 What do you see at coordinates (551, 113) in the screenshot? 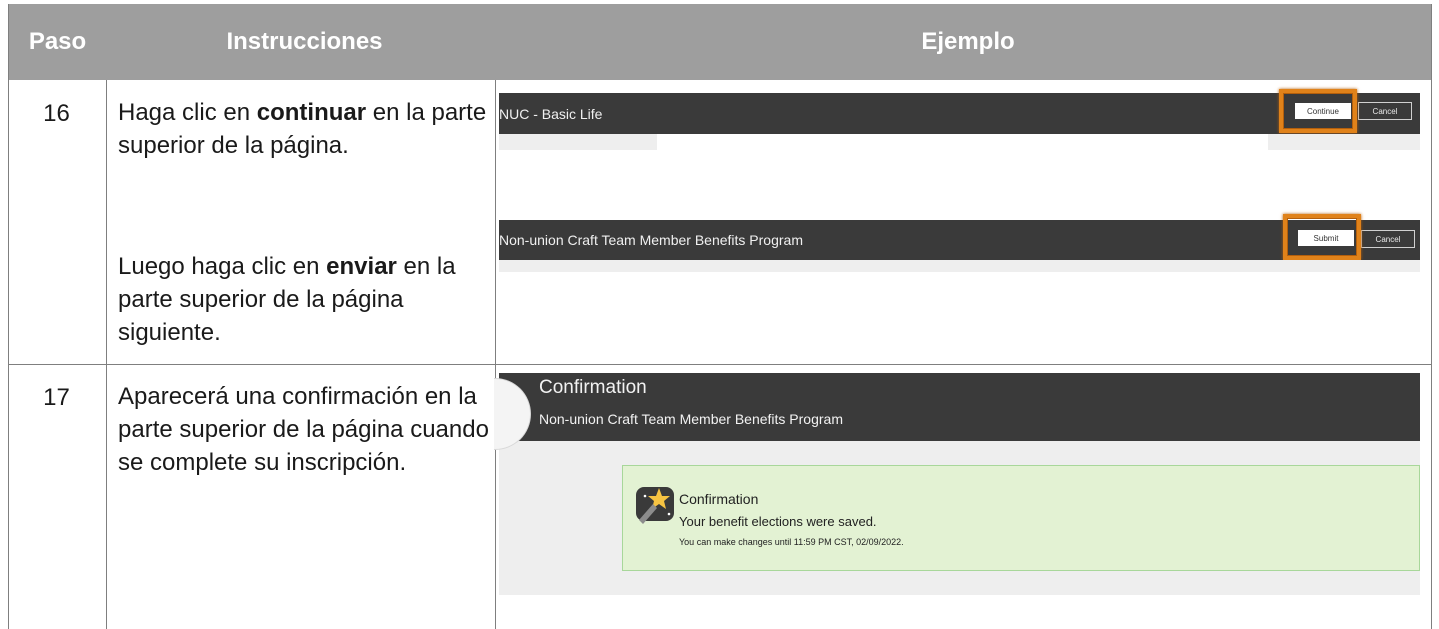
I see `basic-life-title: NUC - Basic Life` at bounding box center [551, 113].